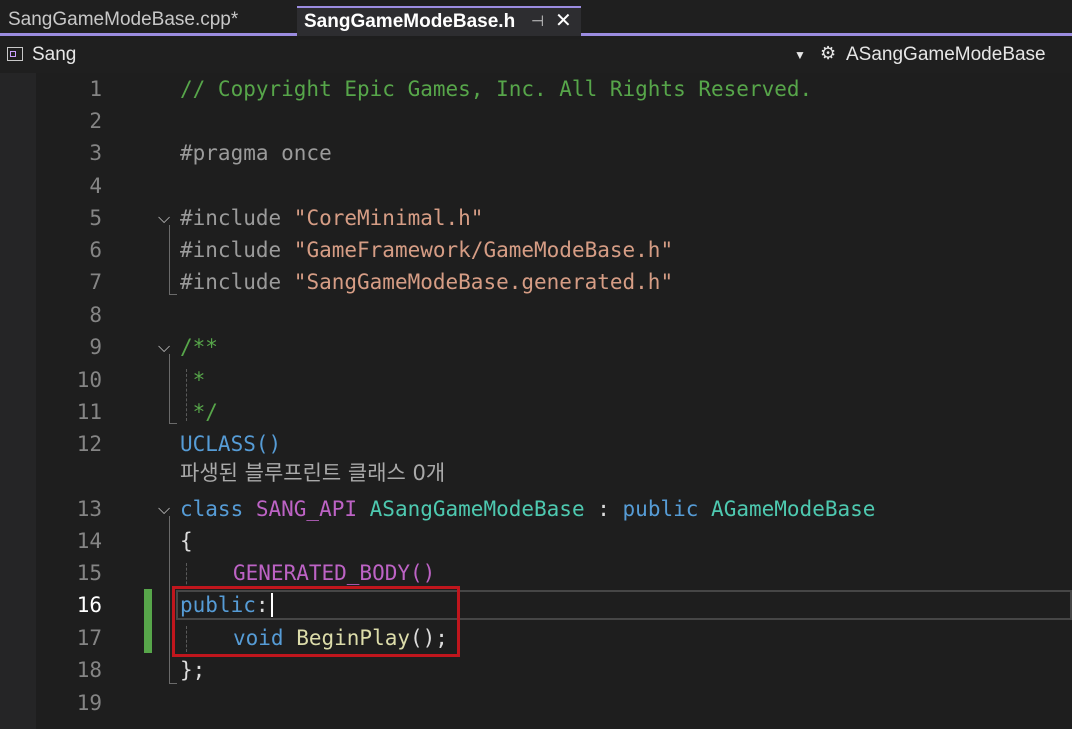  Describe the element at coordinates (89, 670) in the screenshot. I see `line-number: 18` at that location.